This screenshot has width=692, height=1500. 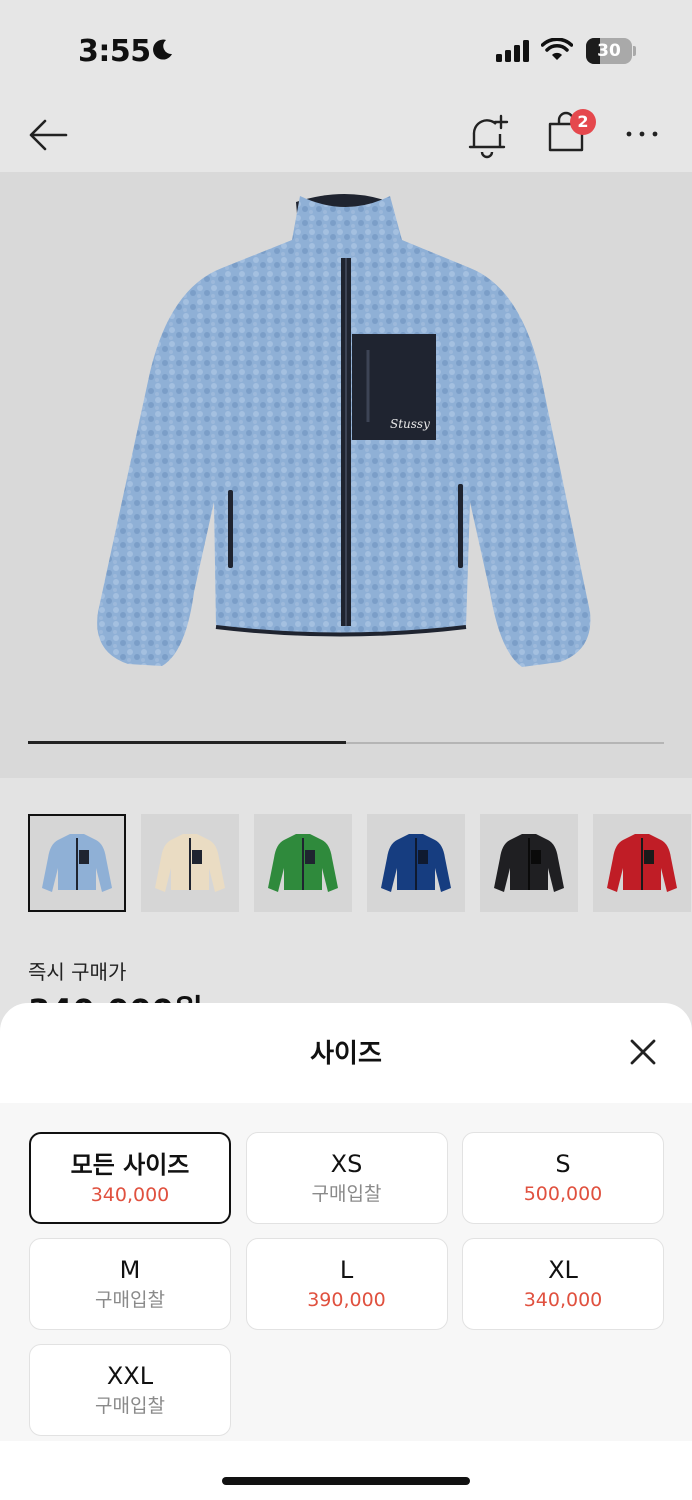 I want to click on cart-count-badge: 2, so click(x=583, y=122).